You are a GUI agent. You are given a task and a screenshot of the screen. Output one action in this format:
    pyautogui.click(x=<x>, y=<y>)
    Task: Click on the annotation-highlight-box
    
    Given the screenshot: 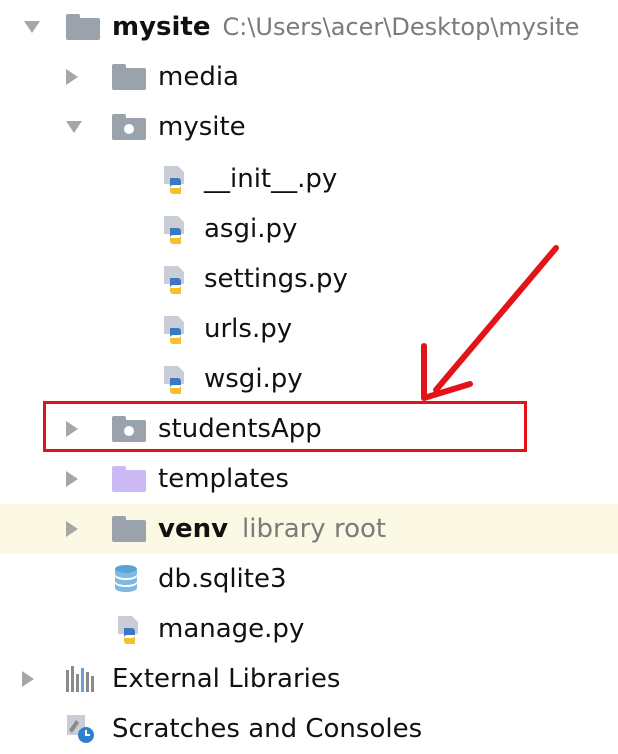 What is the action you would take?
    pyautogui.click(x=285, y=426)
    